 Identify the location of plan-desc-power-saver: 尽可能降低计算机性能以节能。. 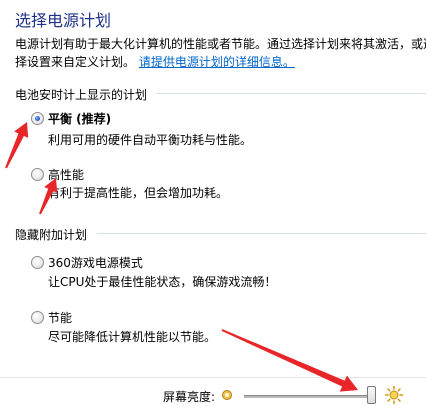
(132, 337).